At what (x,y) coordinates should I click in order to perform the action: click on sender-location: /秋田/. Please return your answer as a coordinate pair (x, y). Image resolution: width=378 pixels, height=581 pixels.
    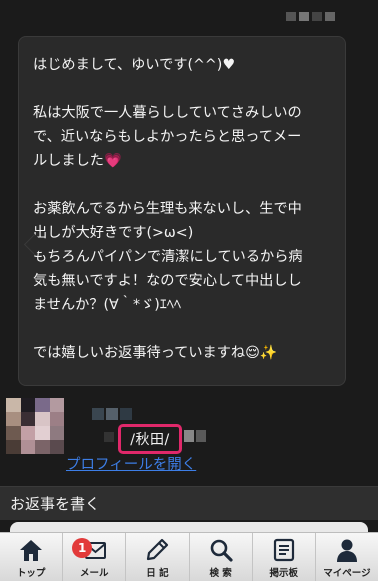
    Looking at the image, I should click on (150, 440).